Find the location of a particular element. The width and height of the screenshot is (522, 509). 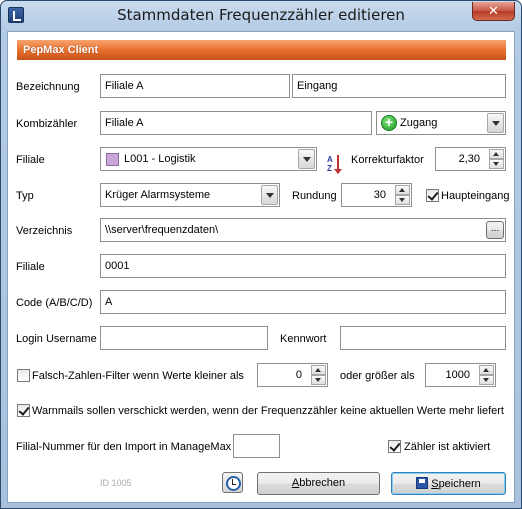

record-id: ID 1005 is located at coordinates (116, 483).